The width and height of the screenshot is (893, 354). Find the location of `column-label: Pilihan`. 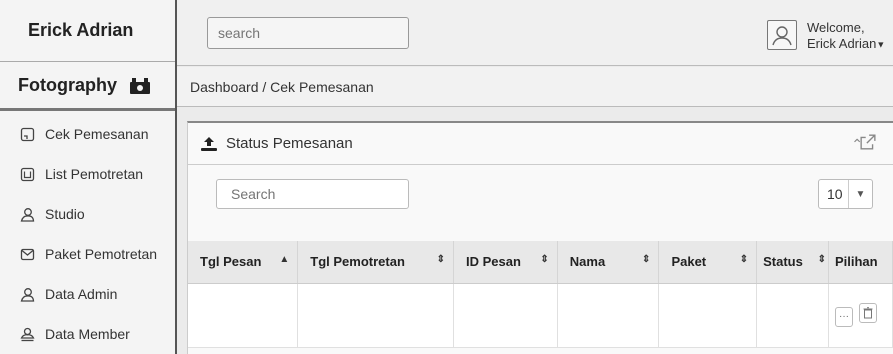

column-label: Pilihan is located at coordinates (856, 262).